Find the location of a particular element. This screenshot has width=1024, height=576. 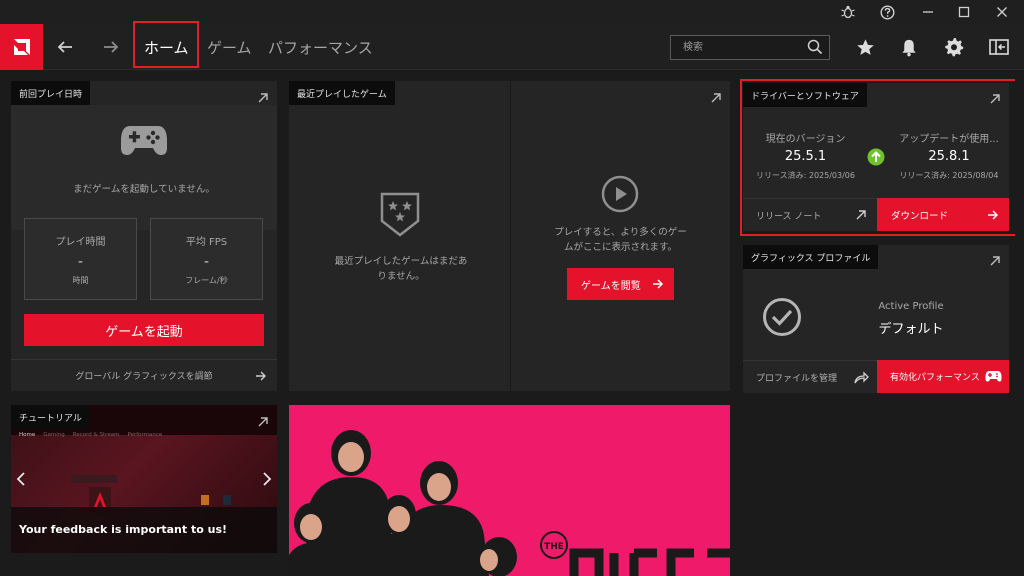

home-tab-highlight is located at coordinates (166, 44).